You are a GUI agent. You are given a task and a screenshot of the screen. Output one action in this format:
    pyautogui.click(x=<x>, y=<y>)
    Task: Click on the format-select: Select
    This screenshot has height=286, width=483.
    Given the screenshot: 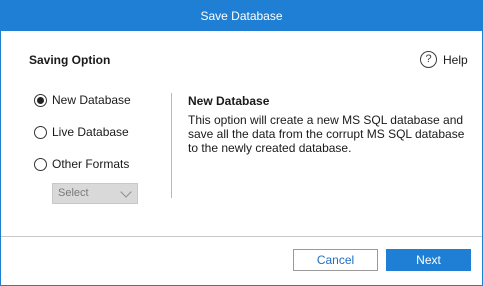 What is the action you would take?
    pyautogui.click(x=95, y=193)
    